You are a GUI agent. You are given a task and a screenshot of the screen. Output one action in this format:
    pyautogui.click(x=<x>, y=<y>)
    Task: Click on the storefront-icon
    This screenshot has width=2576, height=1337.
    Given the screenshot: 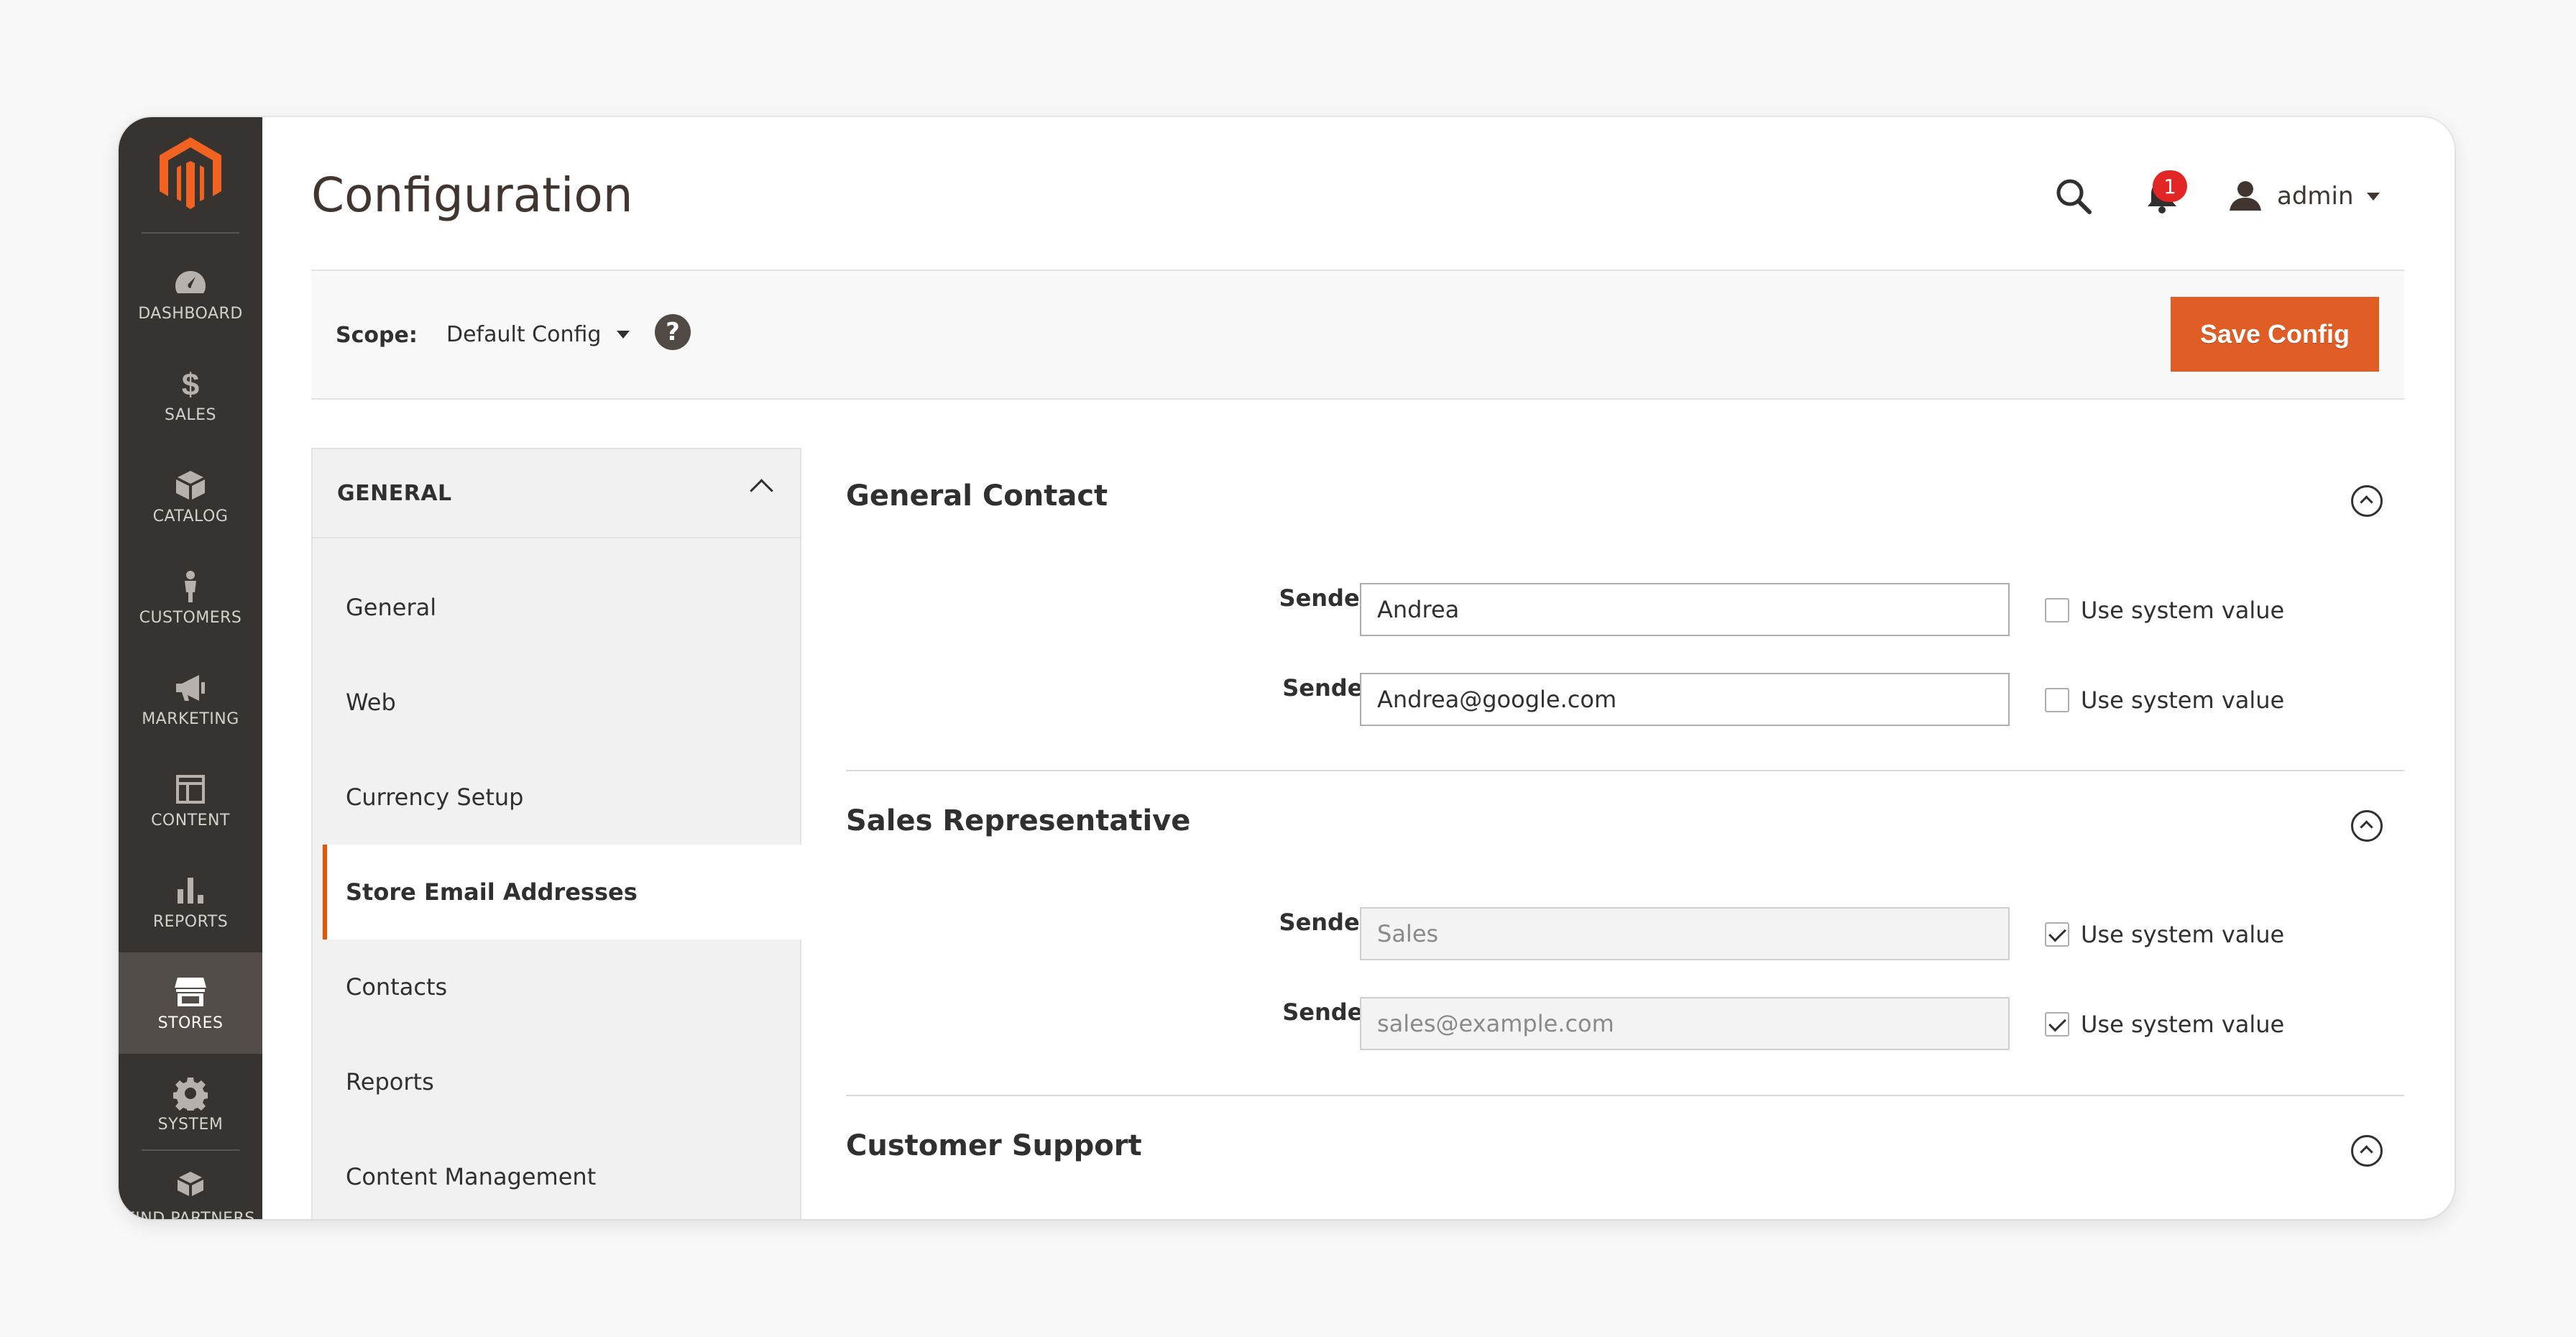 What is the action you would take?
    pyautogui.click(x=190, y=992)
    